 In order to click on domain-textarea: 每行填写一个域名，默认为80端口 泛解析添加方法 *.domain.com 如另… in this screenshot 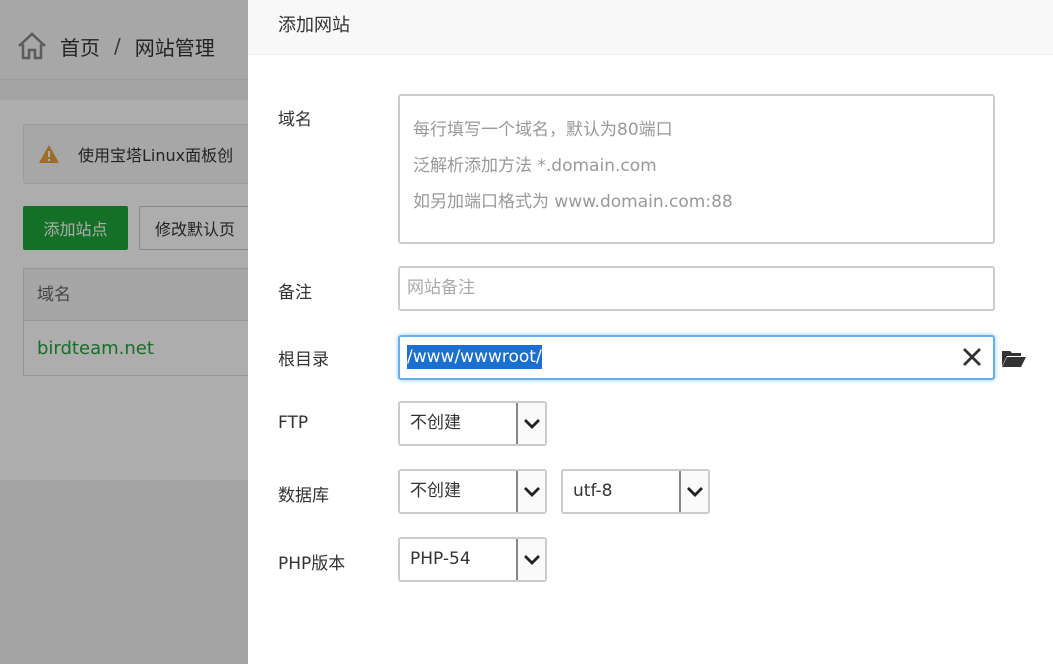, I will do `click(696, 169)`.